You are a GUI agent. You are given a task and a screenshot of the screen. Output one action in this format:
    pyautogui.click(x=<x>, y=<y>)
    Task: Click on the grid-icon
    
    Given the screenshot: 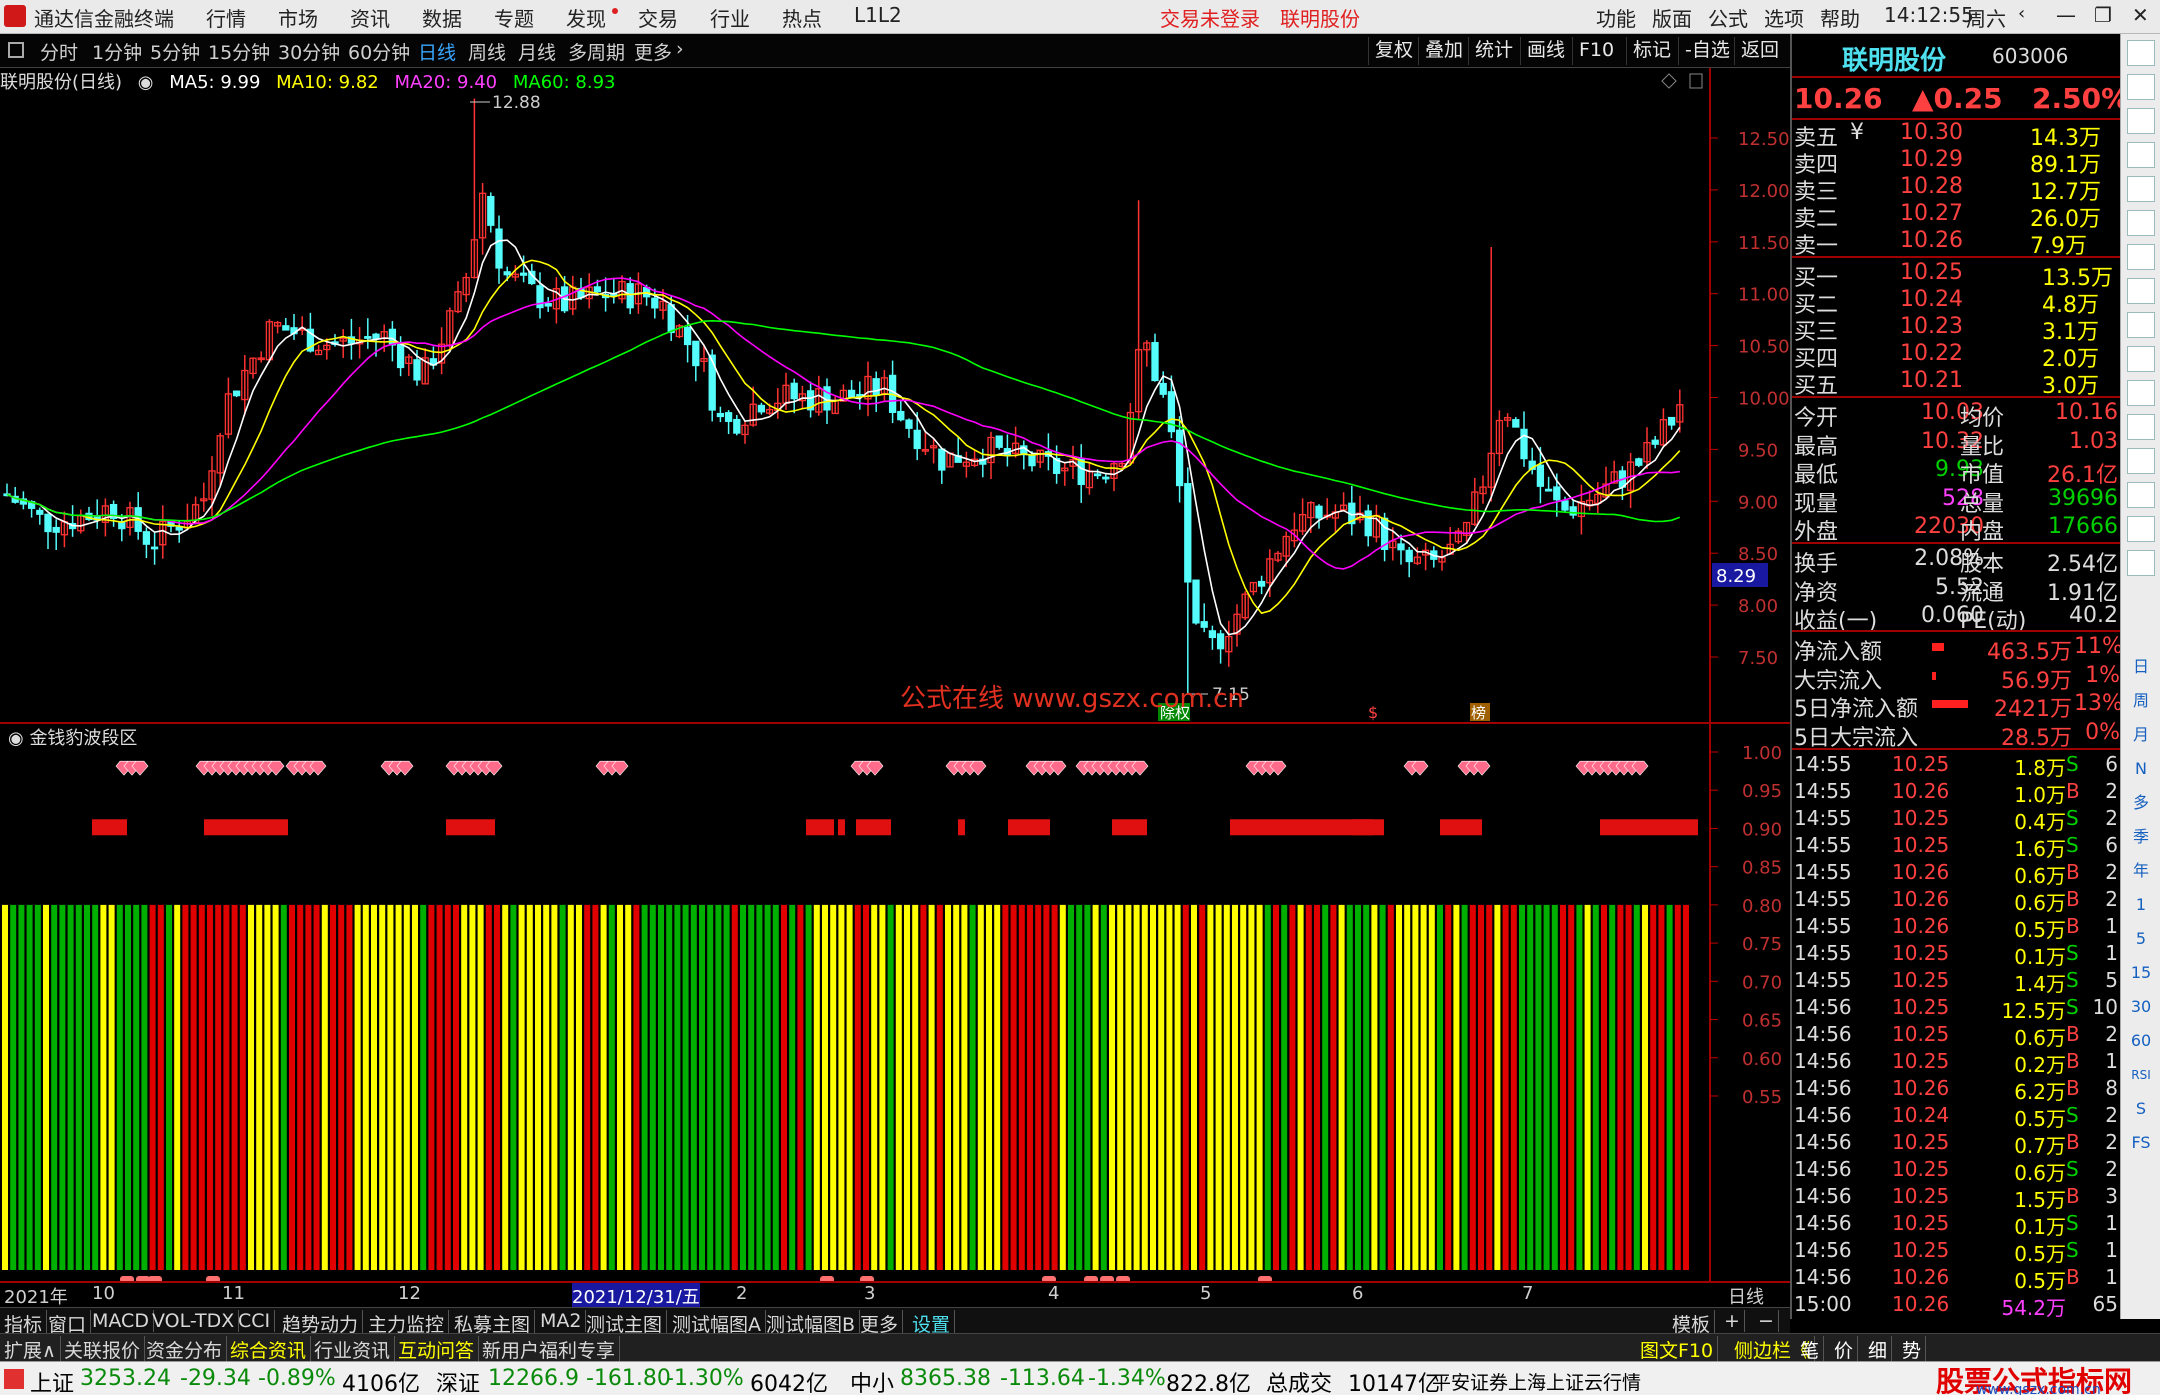 What is the action you would take?
    pyautogui.click(x=2141, y=155)
    